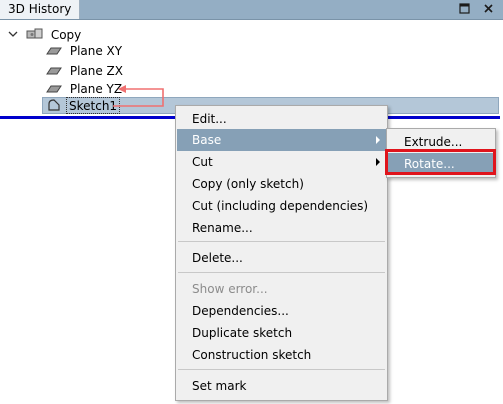  I want to click on tree-item-label: Copy, so click(66, 35).